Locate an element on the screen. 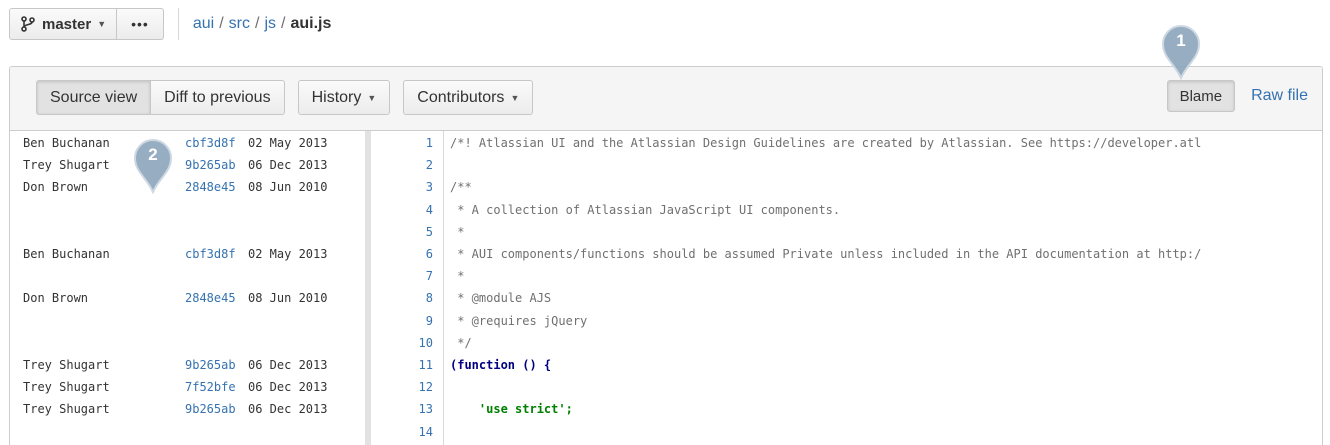 This screenshot has width=1330, height=445. branch-selector-button: master ▼ is located at coordinates (63, 24).